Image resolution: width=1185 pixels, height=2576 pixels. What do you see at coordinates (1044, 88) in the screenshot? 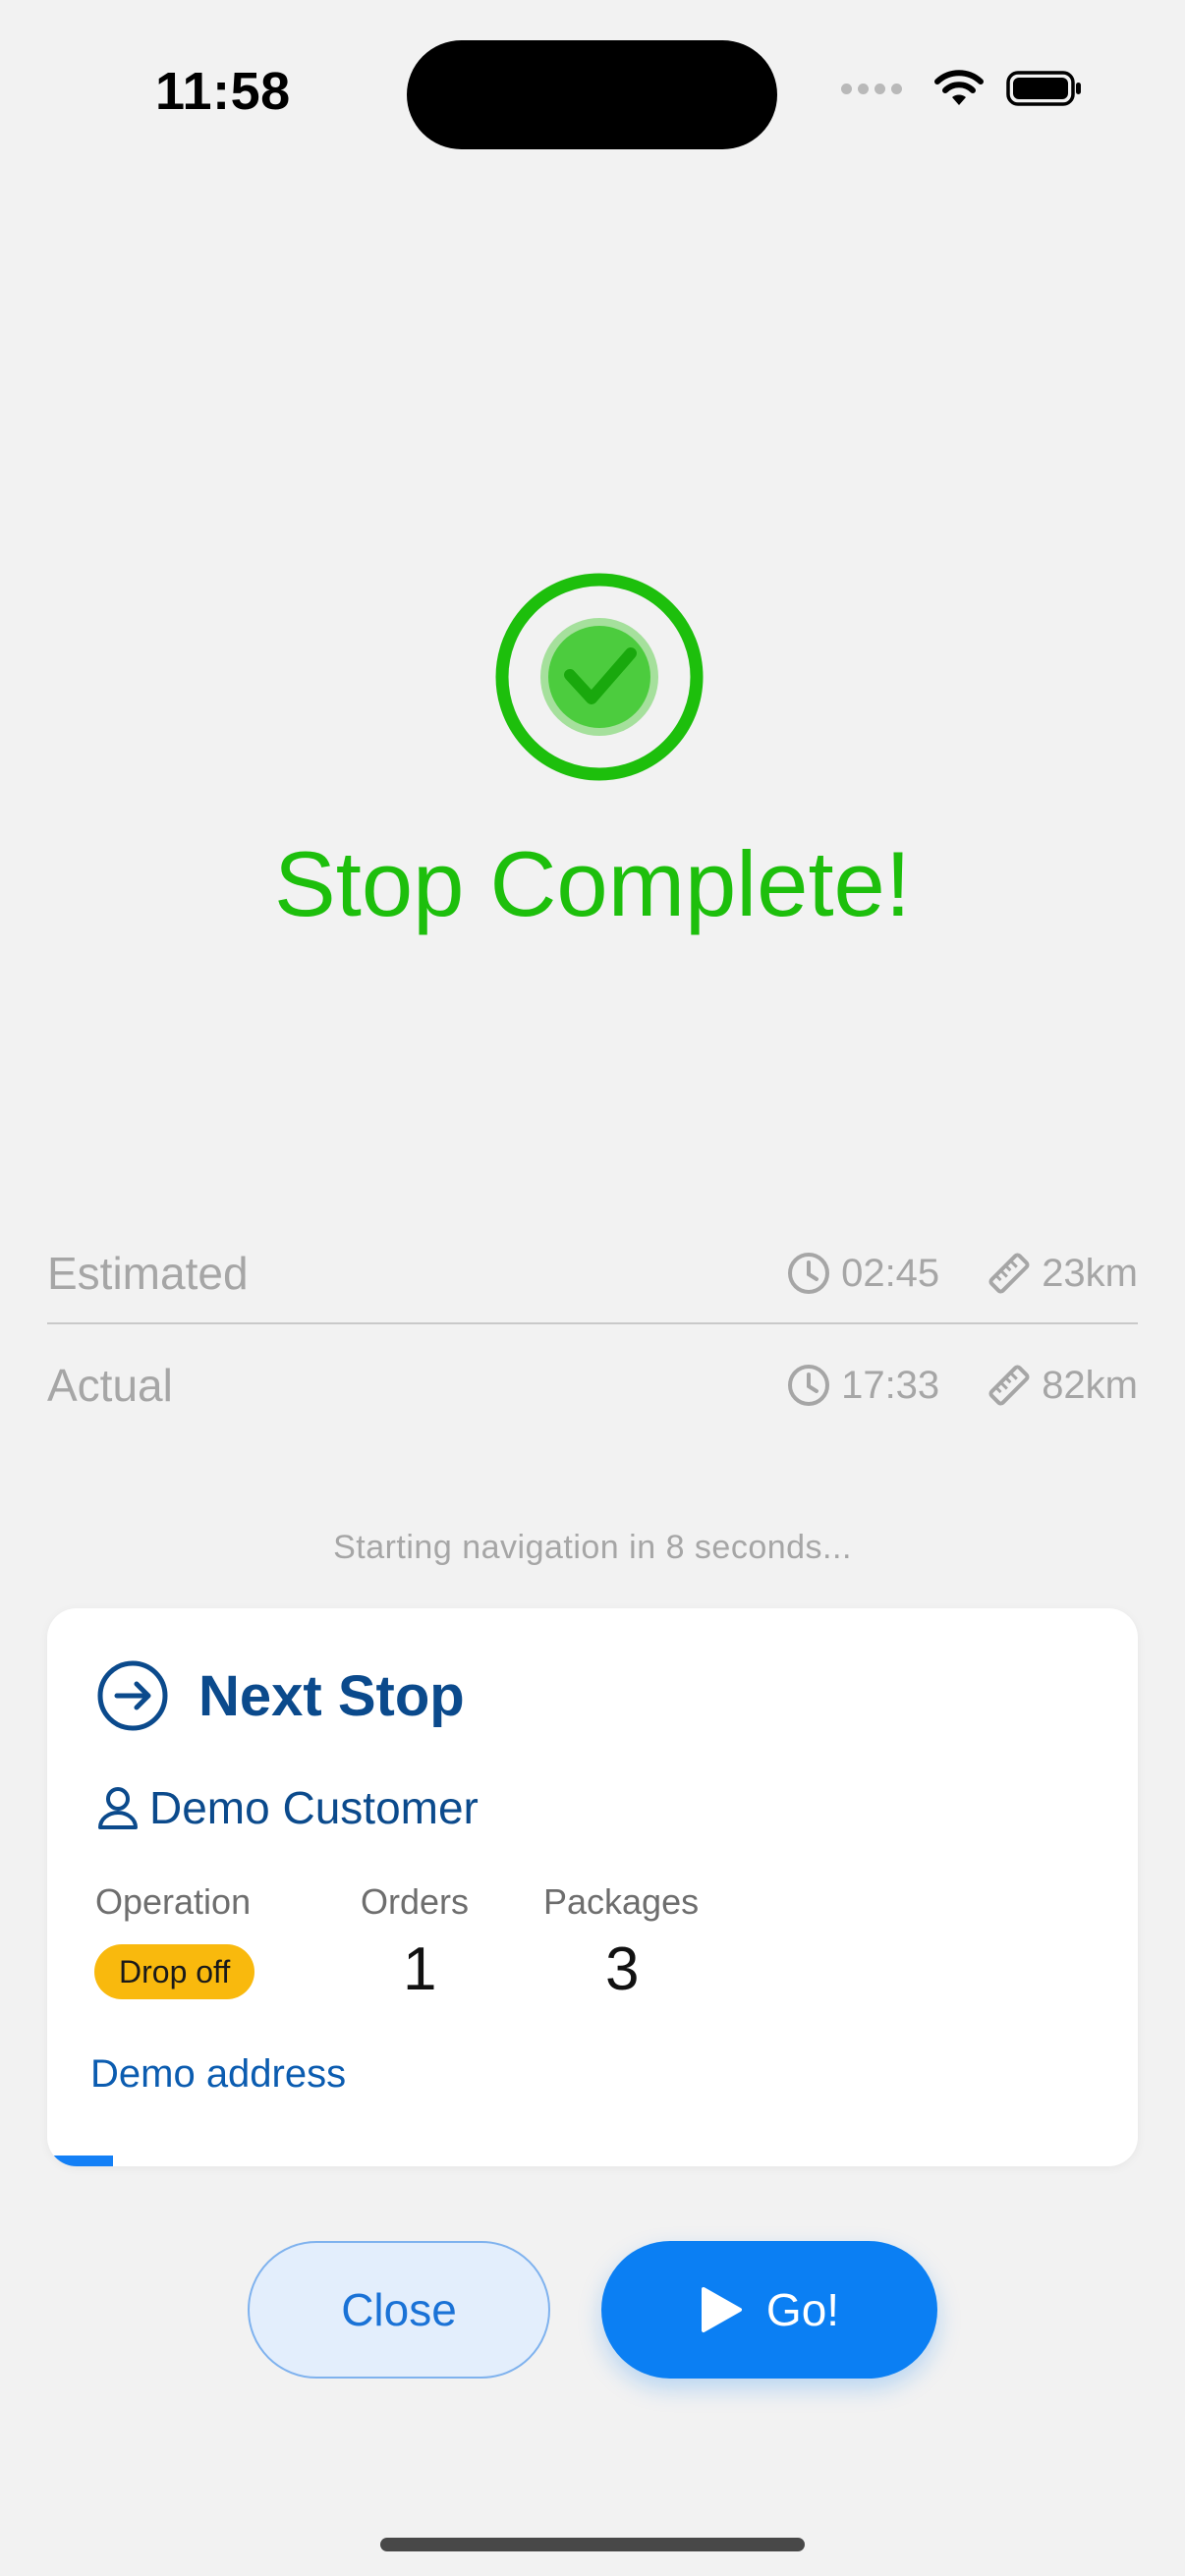
I see `battery-icon` at bounding box center [1044, 88].